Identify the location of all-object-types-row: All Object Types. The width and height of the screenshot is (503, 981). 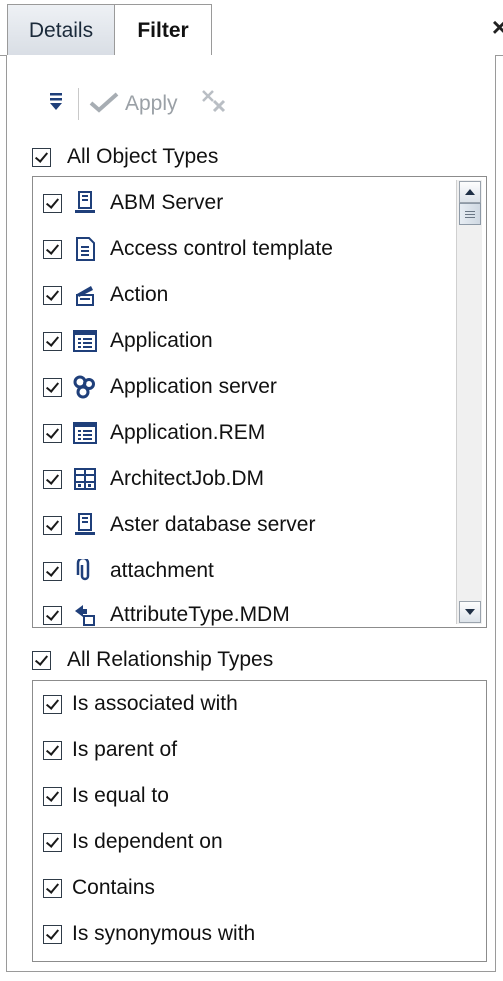
(125, 157).